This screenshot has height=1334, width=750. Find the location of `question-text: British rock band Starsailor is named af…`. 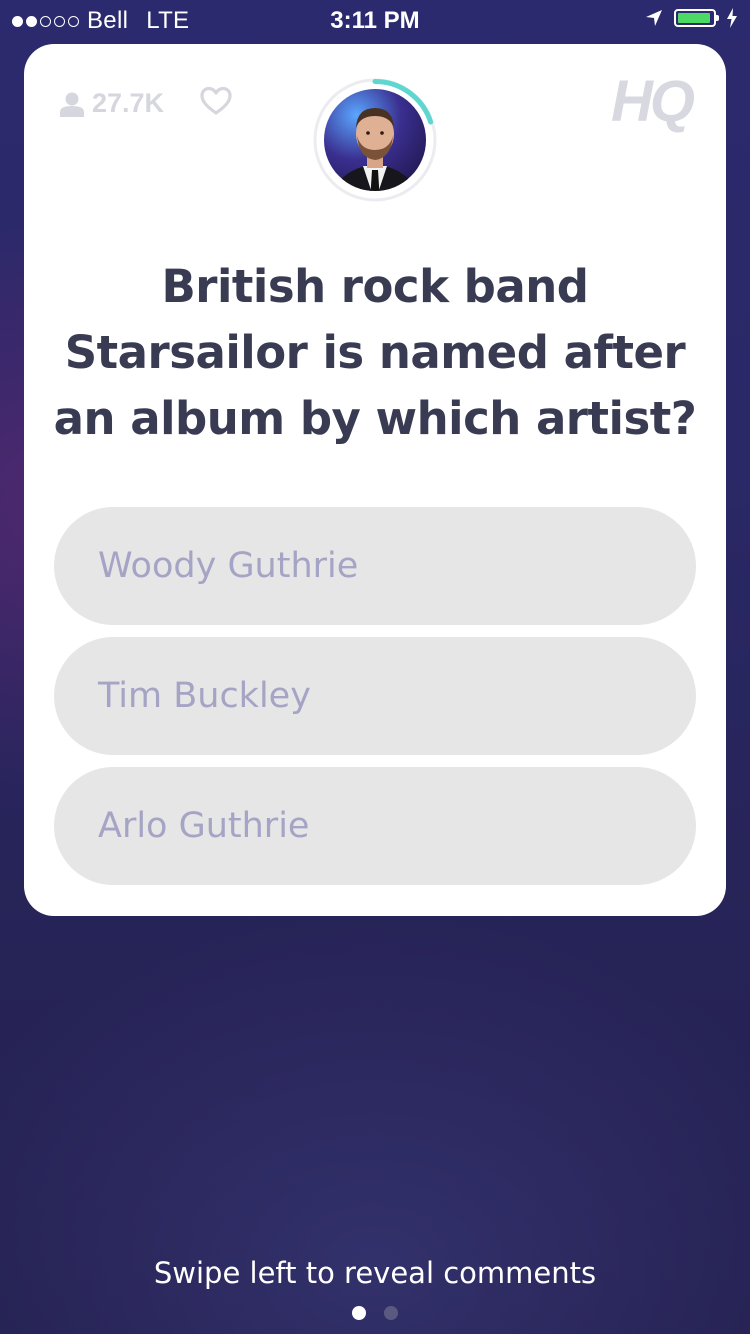

question-text: British rock band Starsailor is named af… is located at coordinates (375, 352).